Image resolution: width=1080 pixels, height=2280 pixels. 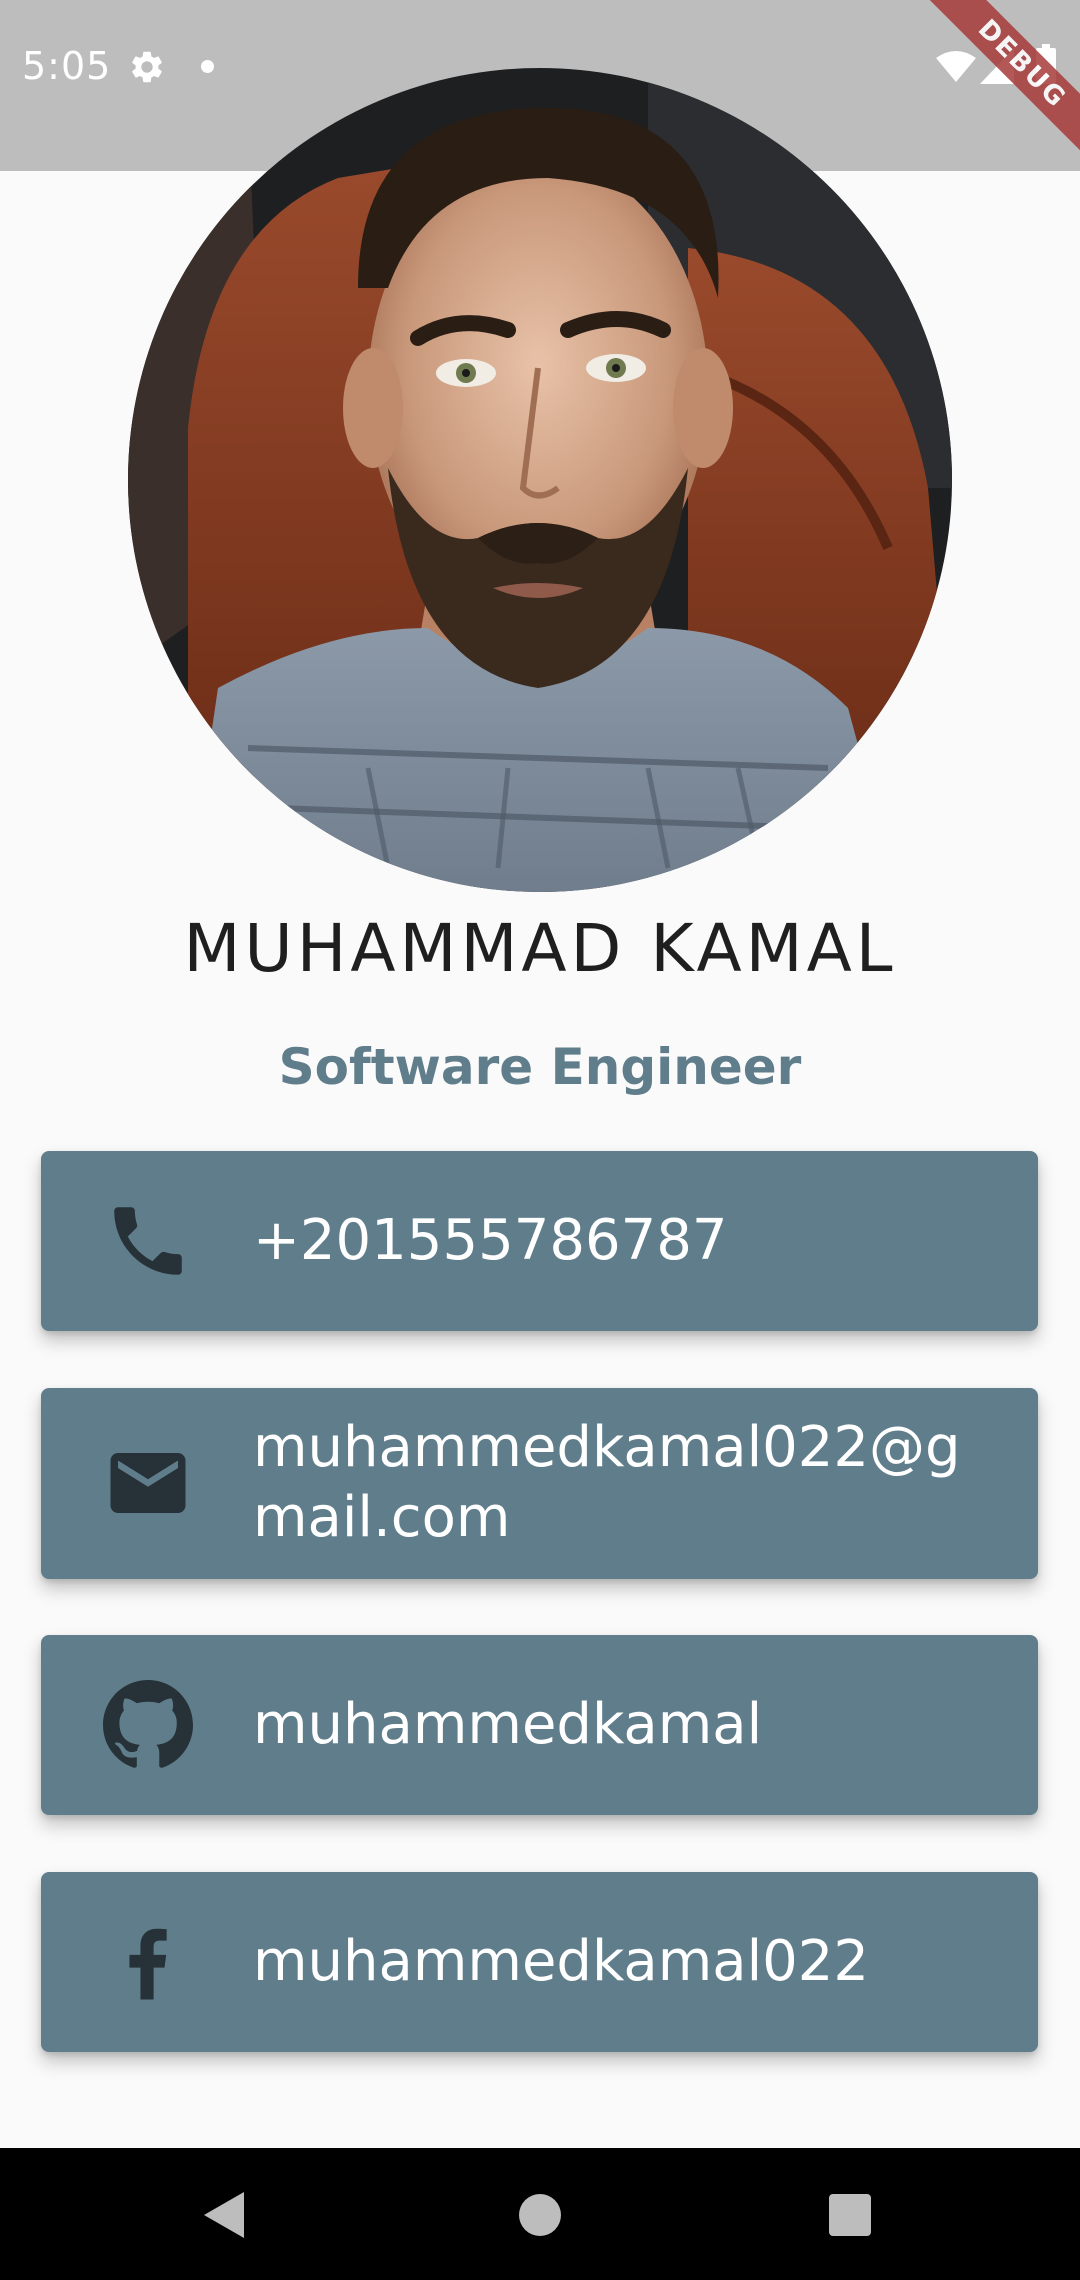 I want to click on home-icon, so click(x=540, y=2215).